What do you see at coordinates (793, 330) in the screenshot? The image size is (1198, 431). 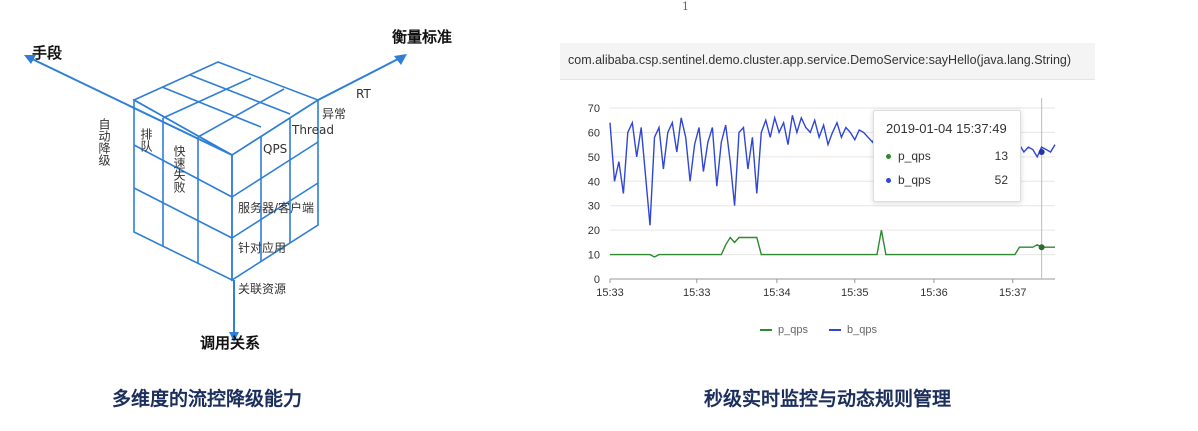 I see `legend-label-p-qps: p_qps` at bounding box center [793, 330].